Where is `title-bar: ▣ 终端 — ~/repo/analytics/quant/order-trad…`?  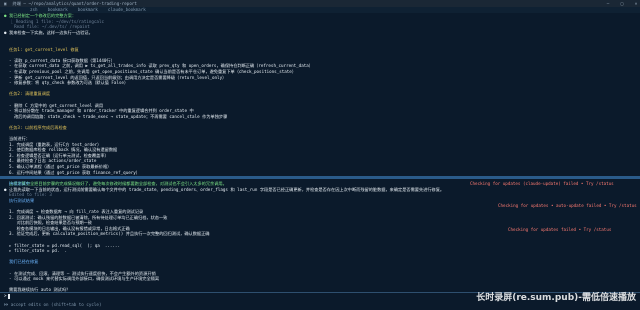
title-bar: ▣ 终端 — ~/repo/analytics/quant/order-trad… is located at coordinates (320, 3).